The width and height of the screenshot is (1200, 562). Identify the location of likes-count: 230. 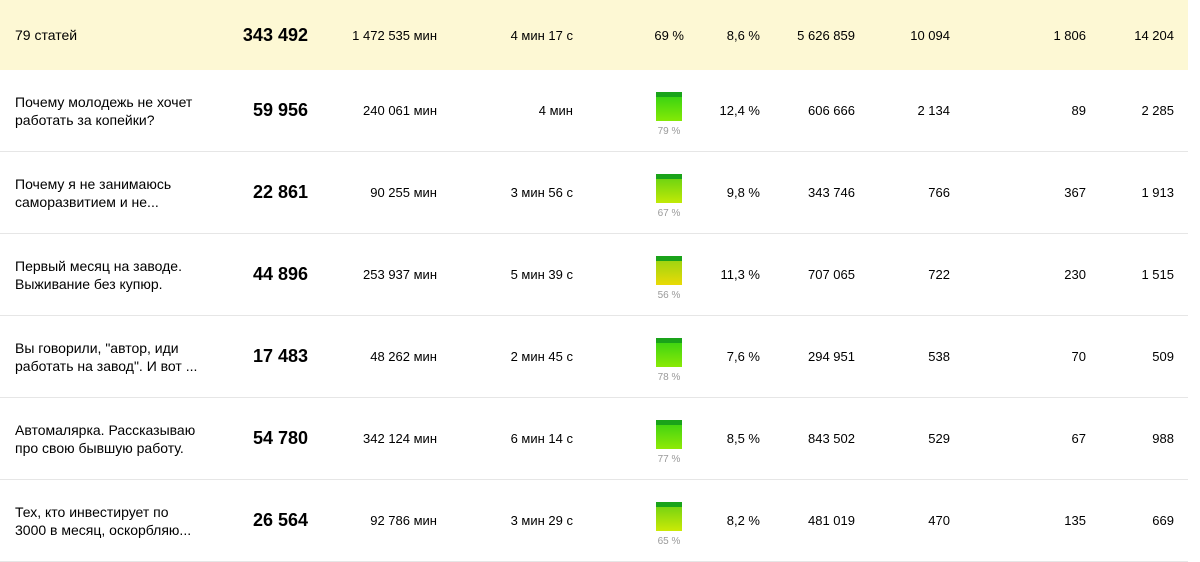
(1075, 274).